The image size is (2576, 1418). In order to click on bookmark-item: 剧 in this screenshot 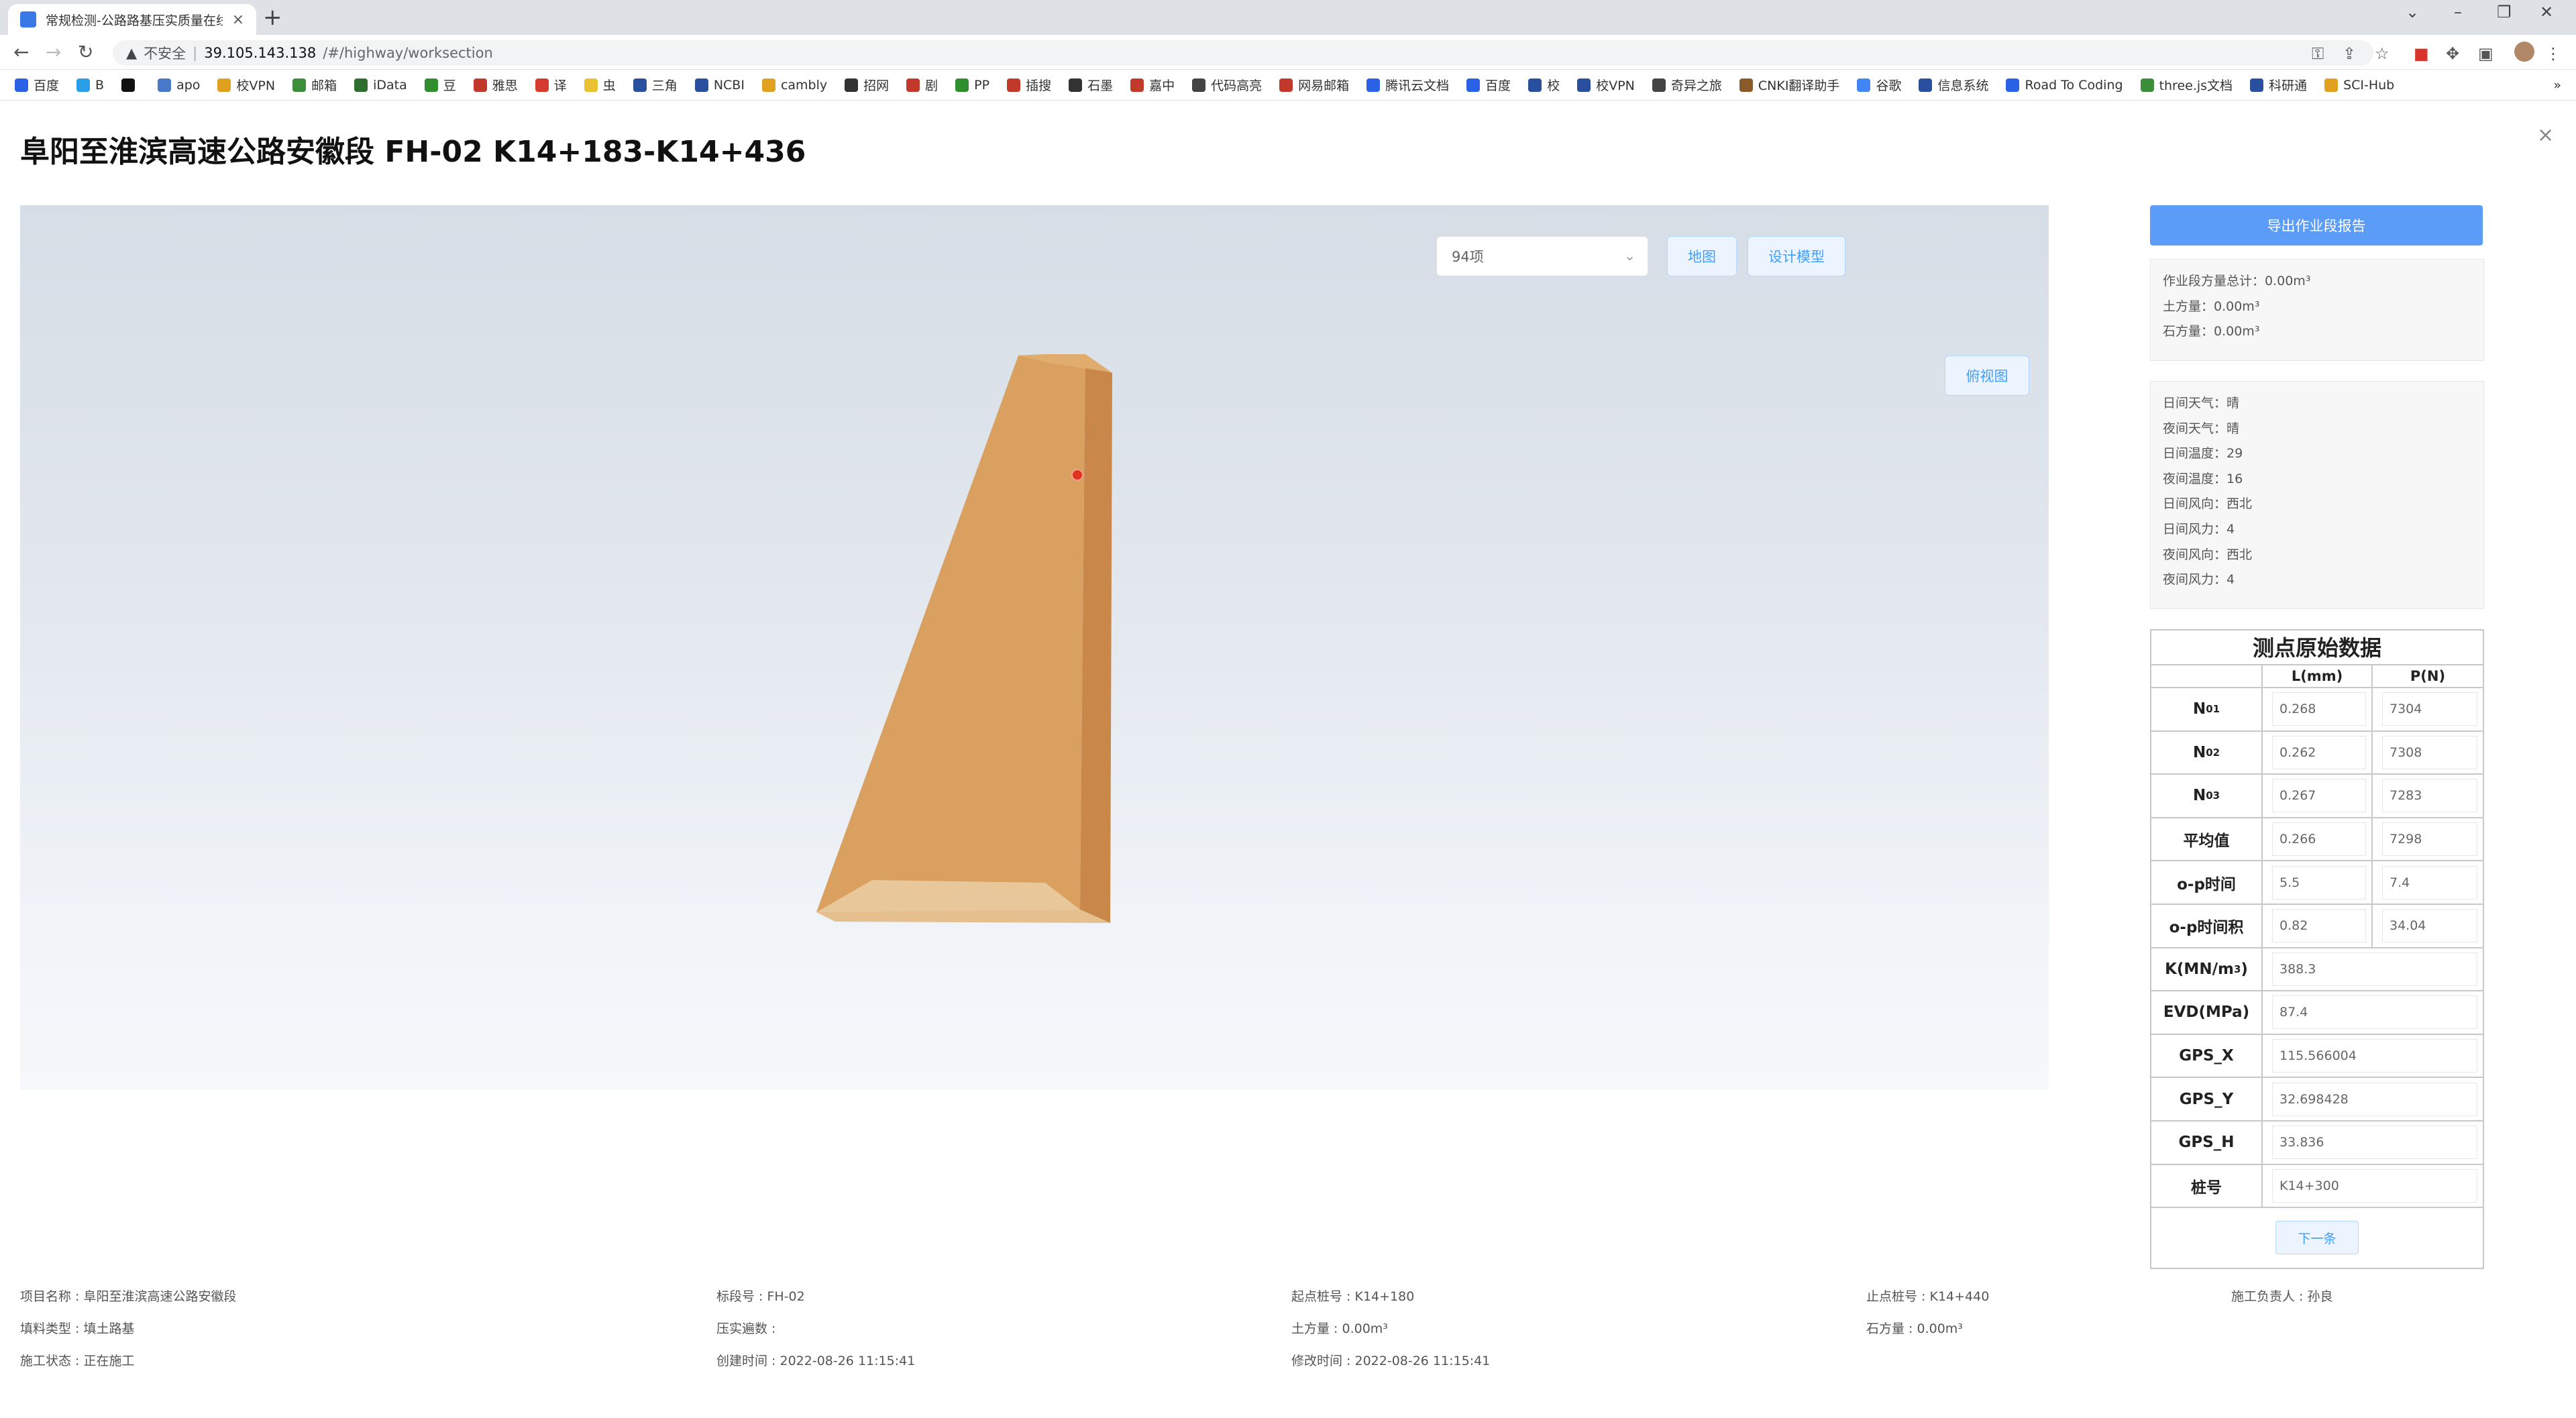, I will do `click(922, 85)`.